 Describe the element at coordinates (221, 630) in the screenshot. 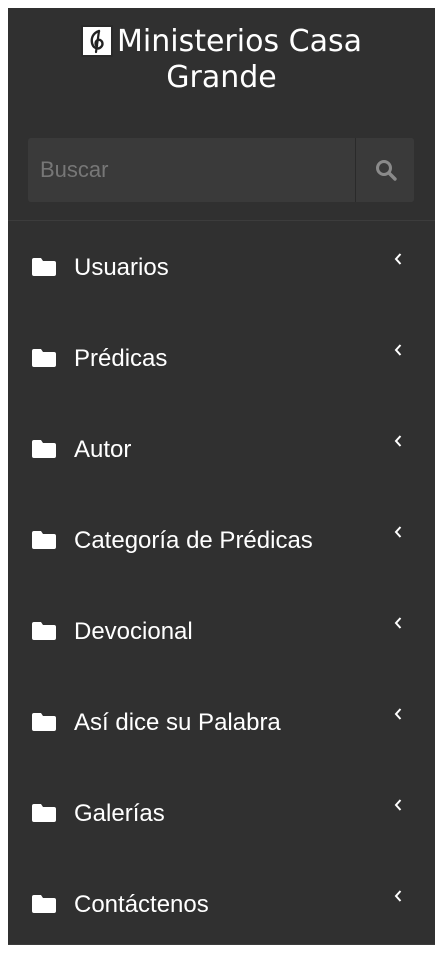

I see `sidebar-item-devocional: Devocional` at that location.